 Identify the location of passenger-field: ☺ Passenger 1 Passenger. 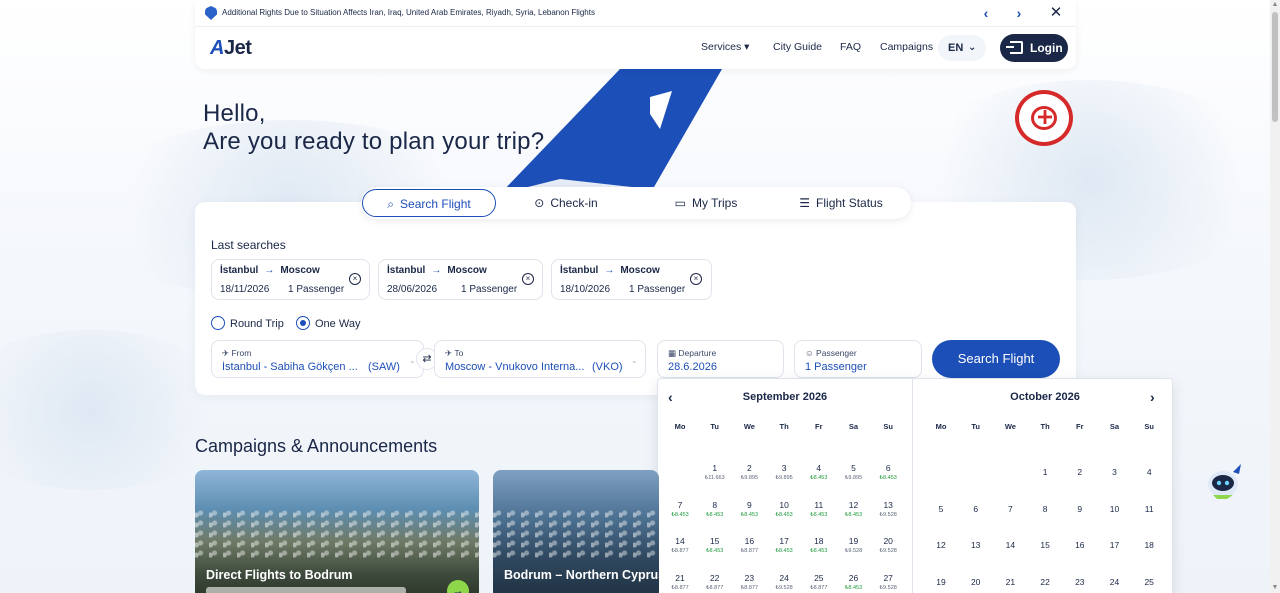
(858, 359).